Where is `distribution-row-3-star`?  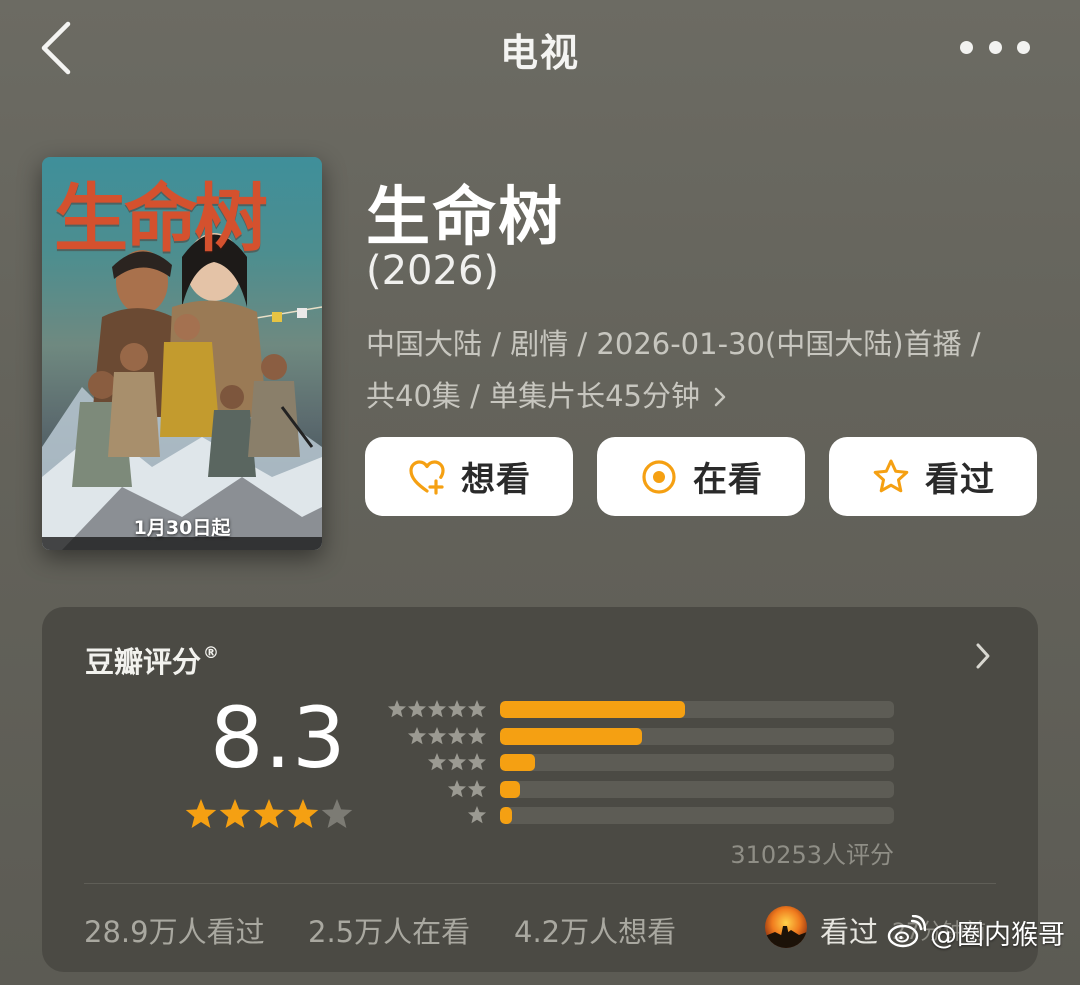 distribution-row-3-star is located at coordinates (642, 762).